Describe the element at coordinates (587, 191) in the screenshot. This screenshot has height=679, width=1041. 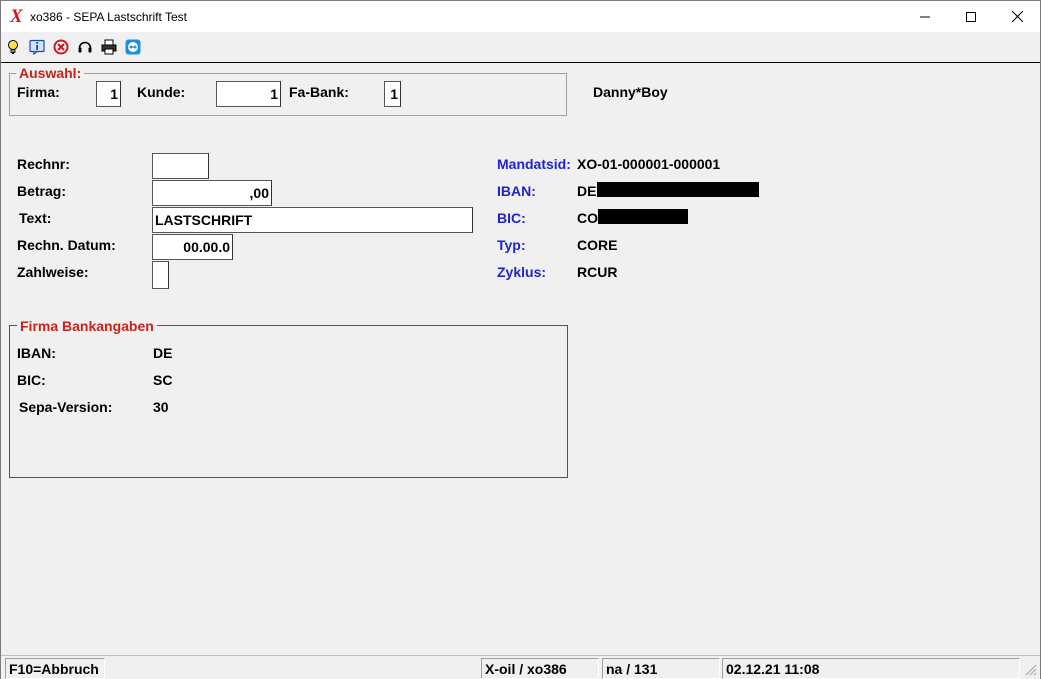
I see `iban-value: DE` at that location.